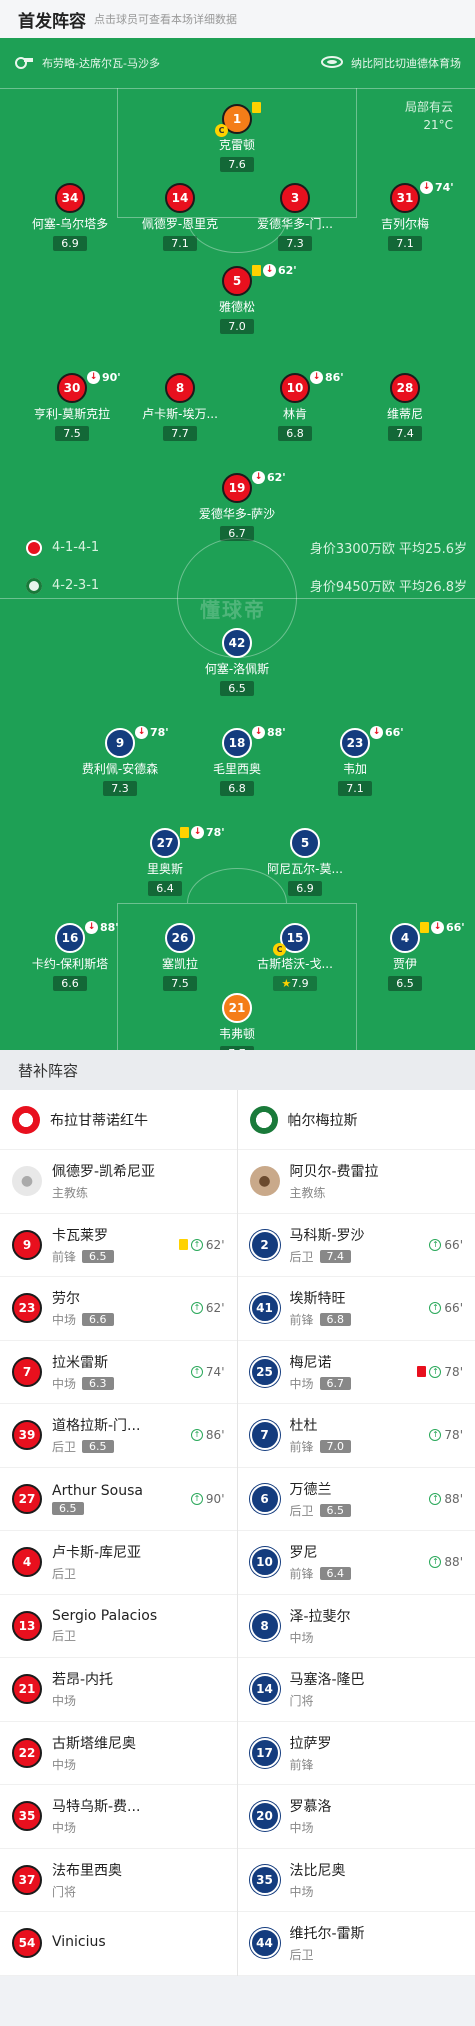  What do you see at coordinates (356, 1690) in the screenshot?
I see `sub-player-row: 14 马塞洛-隆巴 门将` at bounding box center [356, 1690].